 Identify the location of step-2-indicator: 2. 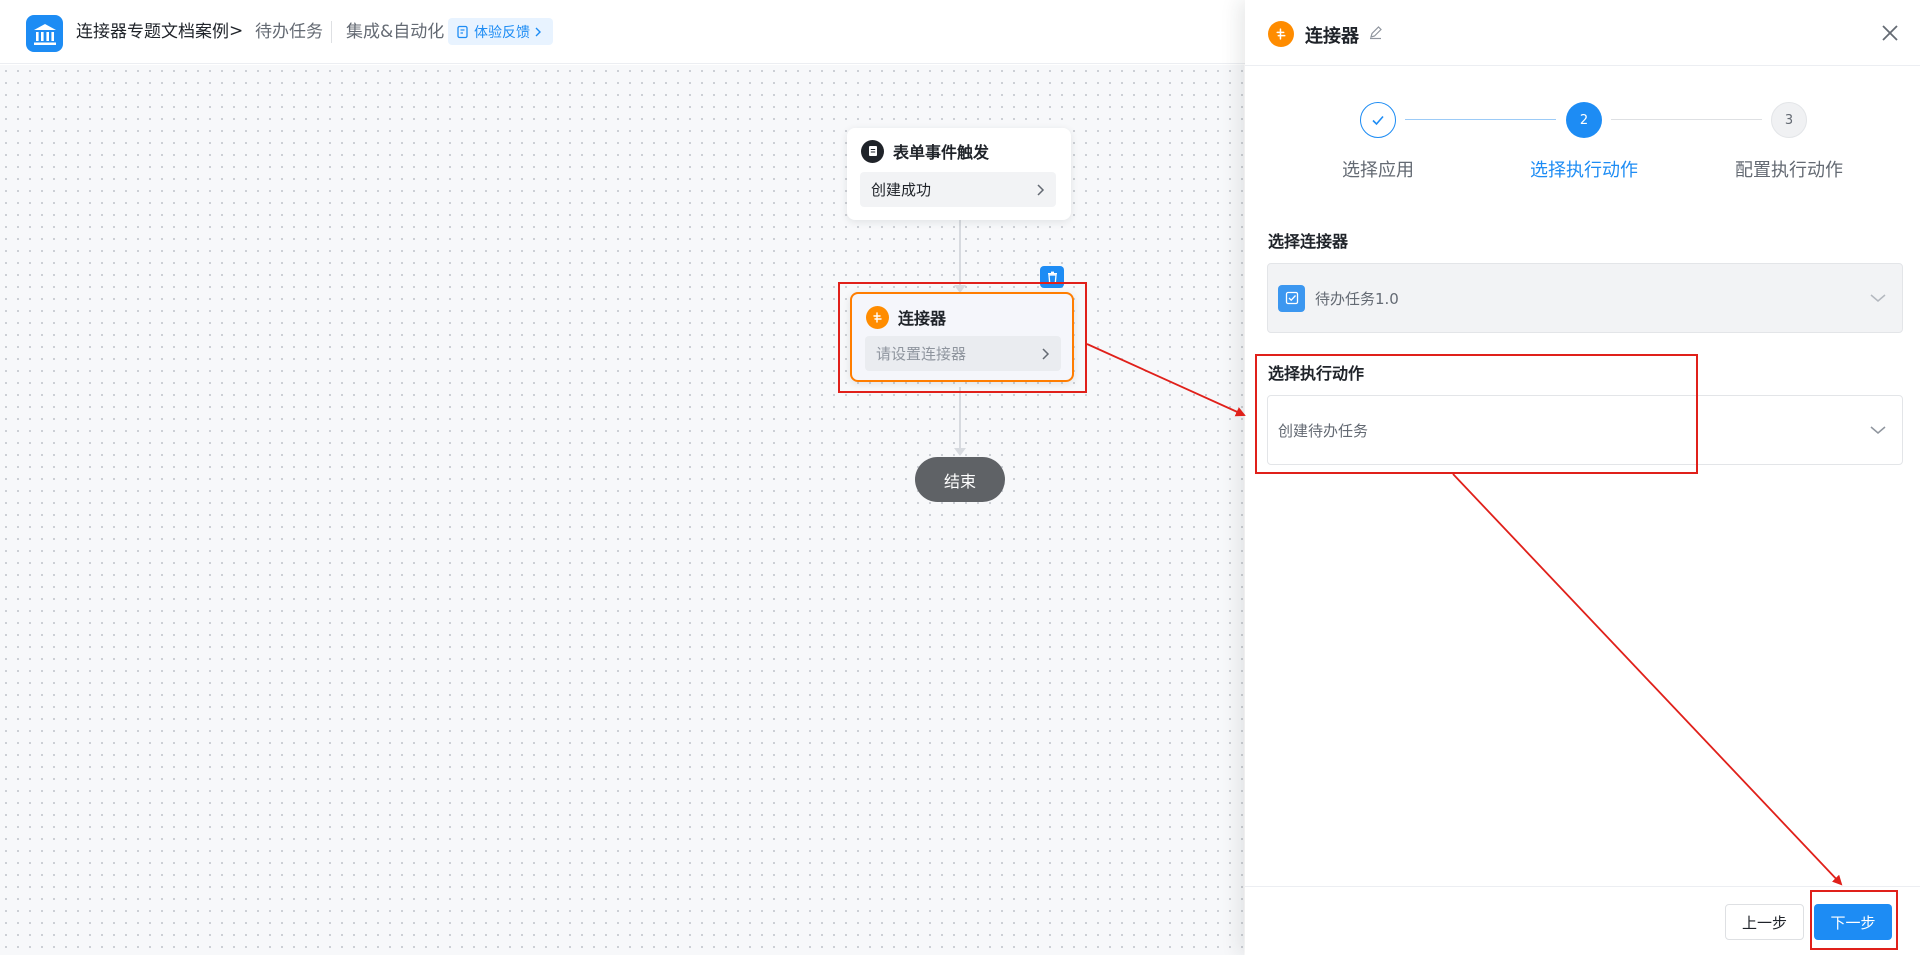
(1584, 120).